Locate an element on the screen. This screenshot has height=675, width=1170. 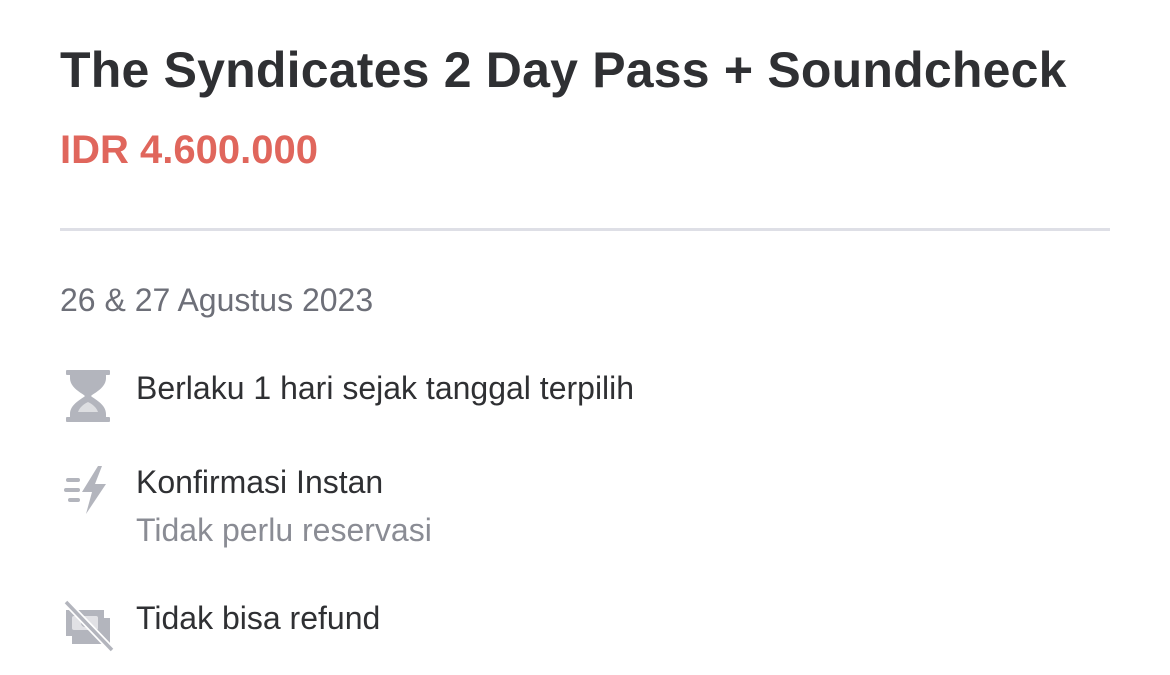
feature-validity: Berlaku 1 hari sejak tanggal terpilih is located at coordinates (347, 396).